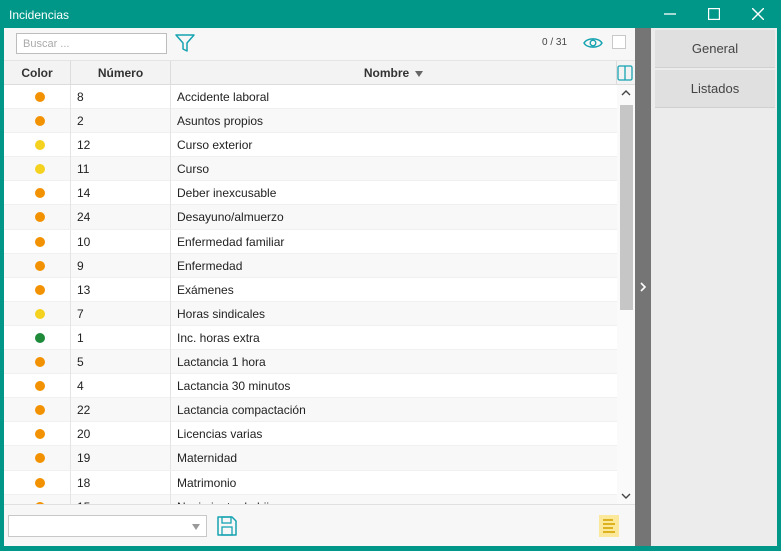 This screenshot has width=781, height=551. I want to click on numero-cell: 1, so click(121, 337).